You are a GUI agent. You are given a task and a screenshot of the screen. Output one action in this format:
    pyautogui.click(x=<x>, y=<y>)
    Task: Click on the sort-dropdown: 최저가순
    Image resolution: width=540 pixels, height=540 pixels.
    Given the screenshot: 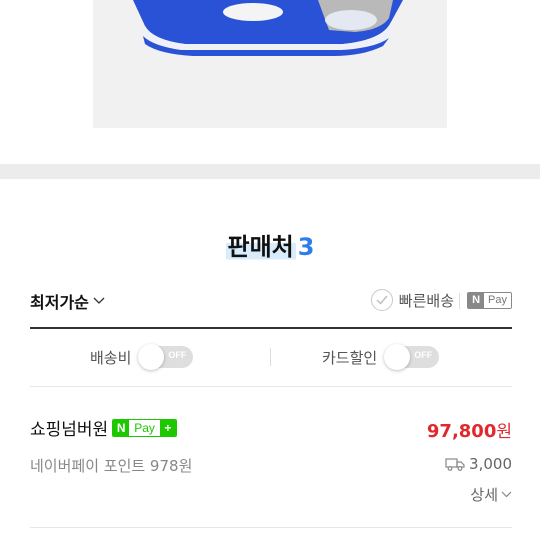 What is the action you would take?
    pyautogui.click(x=67, y=301)
    